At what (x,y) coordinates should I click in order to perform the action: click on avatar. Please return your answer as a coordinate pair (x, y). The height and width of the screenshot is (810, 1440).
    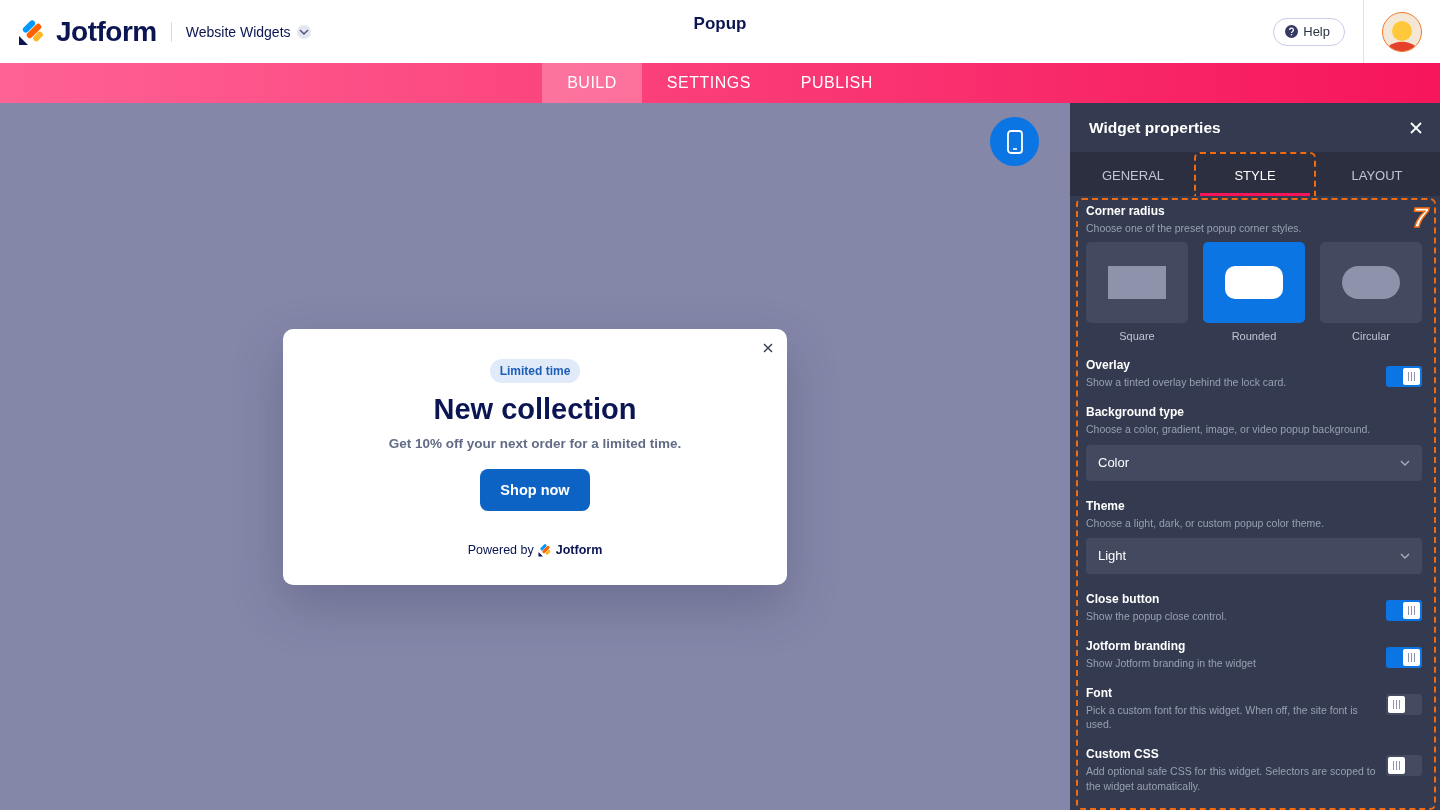
    Looking at the image, I should click on (1402, 31).